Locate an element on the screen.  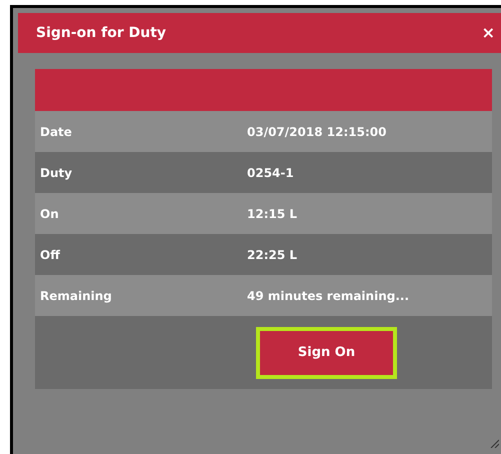
field-value: 03/07/2018 12:15:00 is located at coordinates (316, 132).